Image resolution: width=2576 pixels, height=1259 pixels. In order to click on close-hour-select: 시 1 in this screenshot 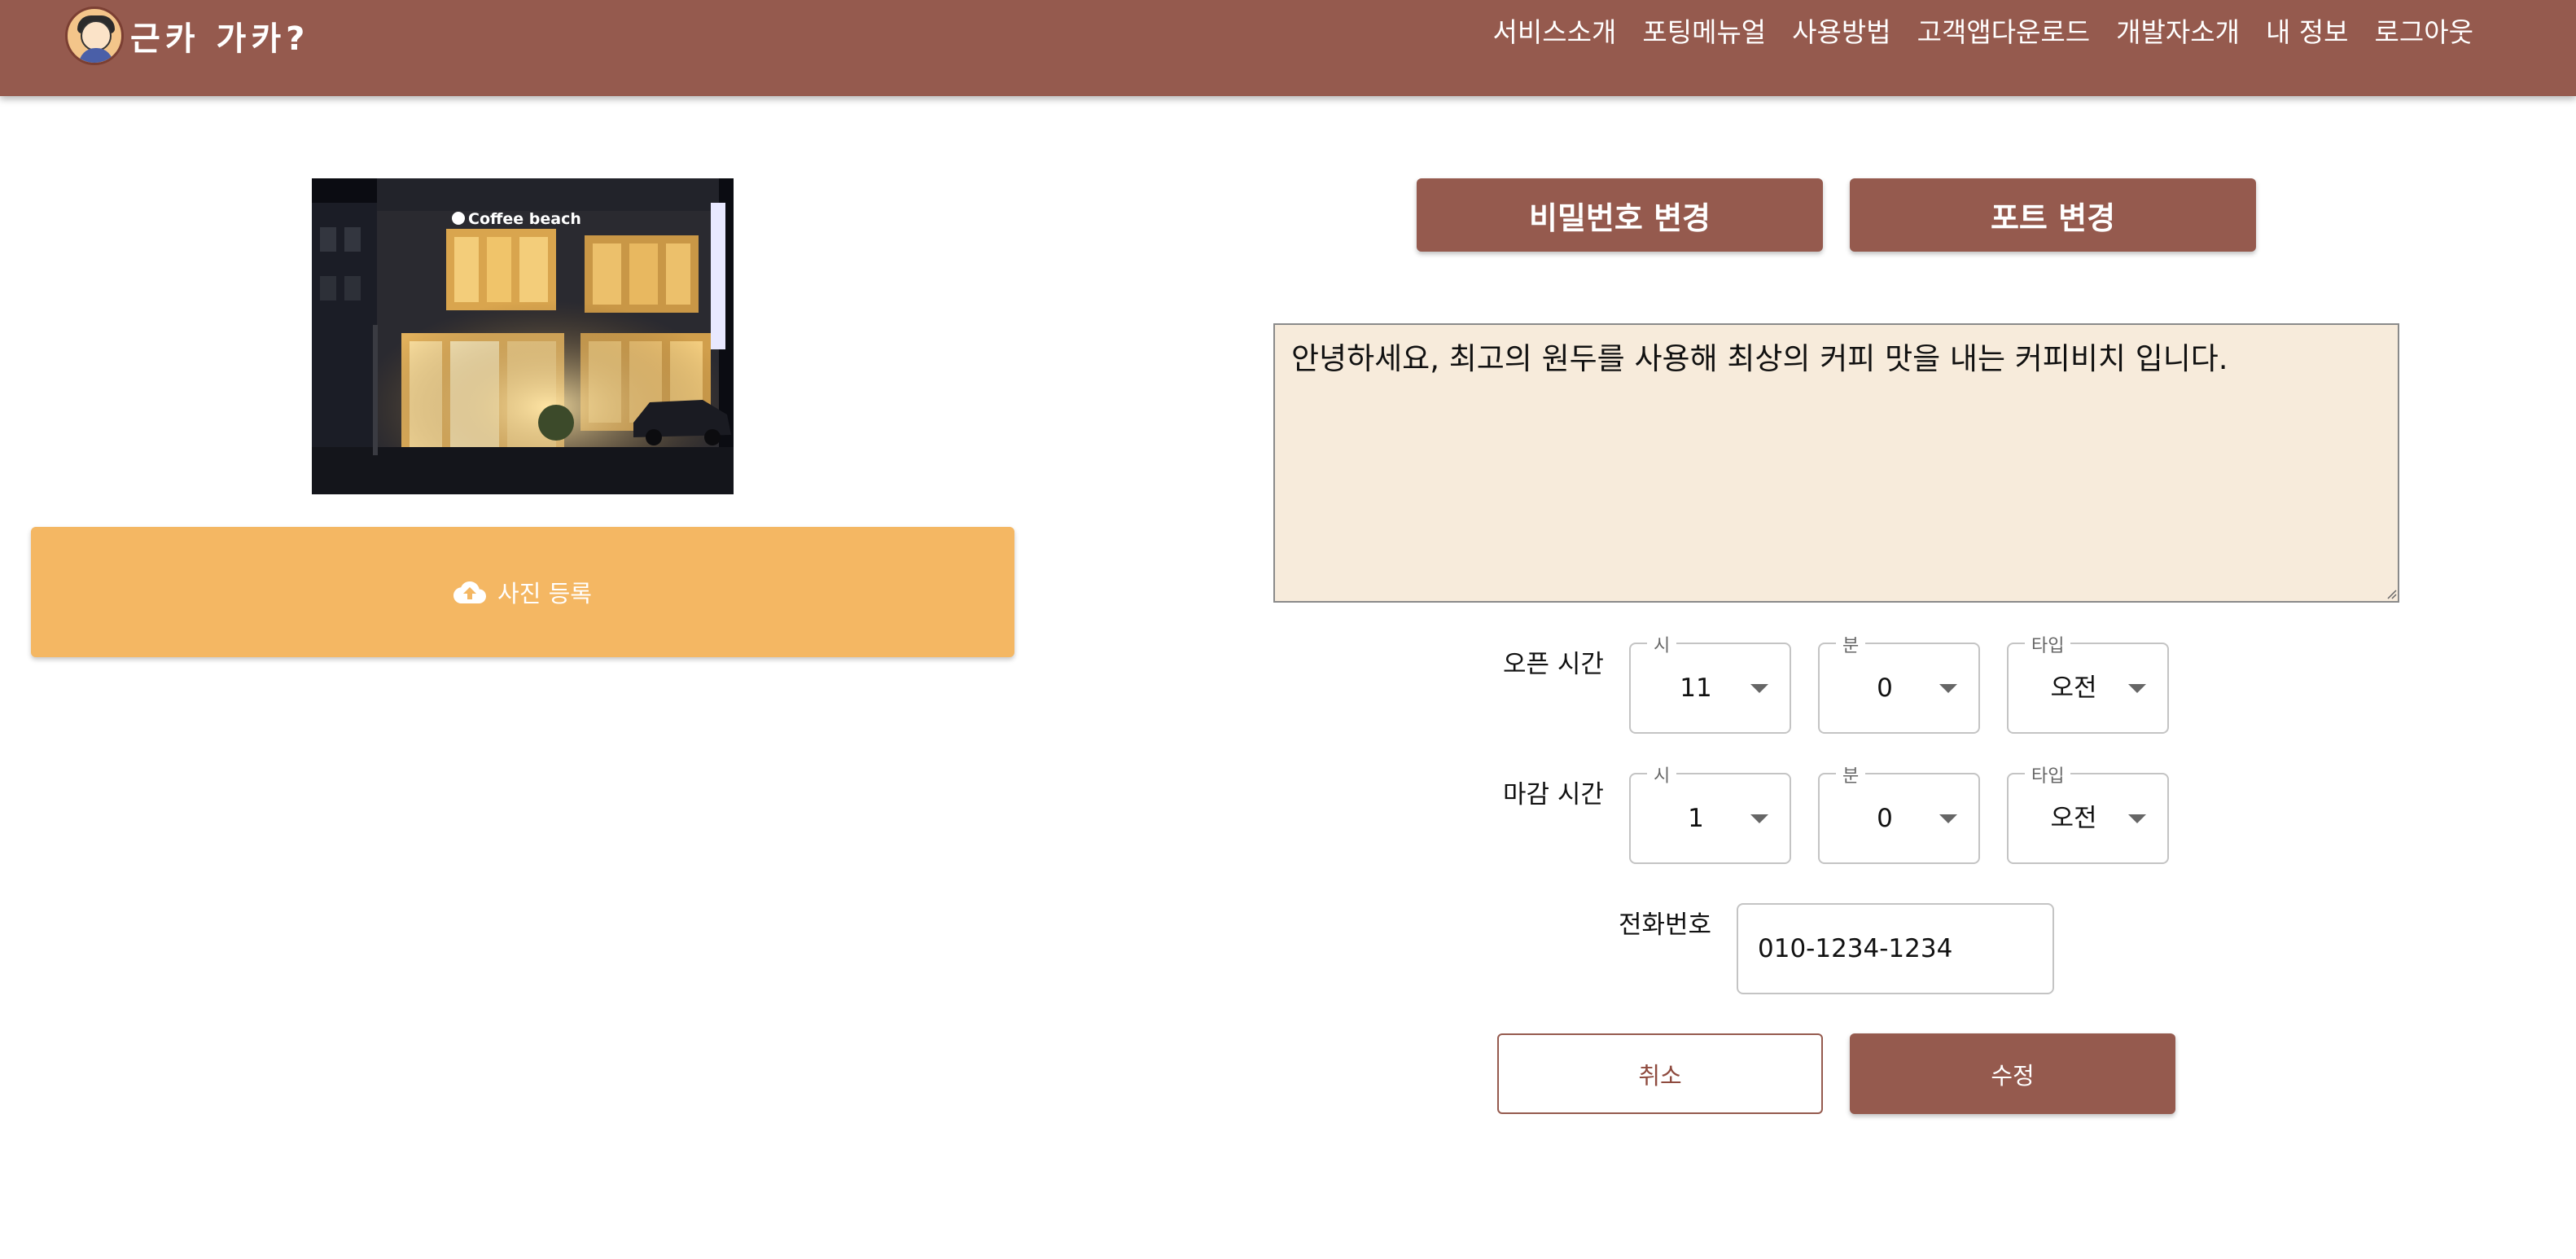, I will do `click(1710, 812)`.